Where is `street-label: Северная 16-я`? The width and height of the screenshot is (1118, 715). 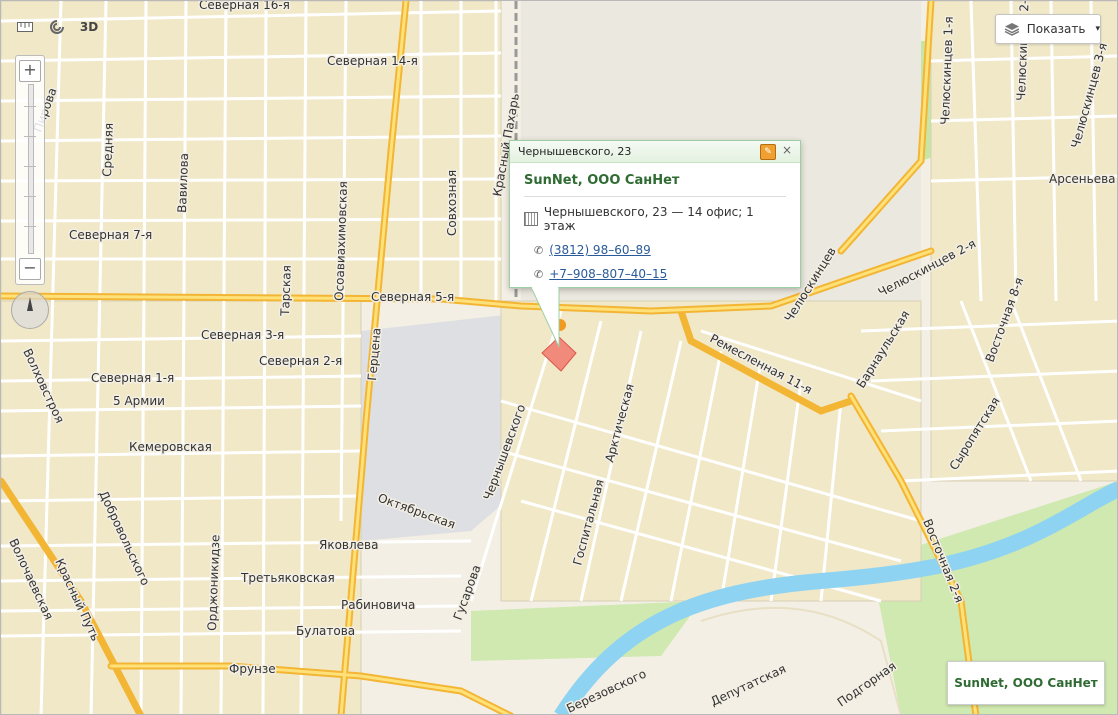
street-label: Северная 16-я is located at coordinates (244, 6).